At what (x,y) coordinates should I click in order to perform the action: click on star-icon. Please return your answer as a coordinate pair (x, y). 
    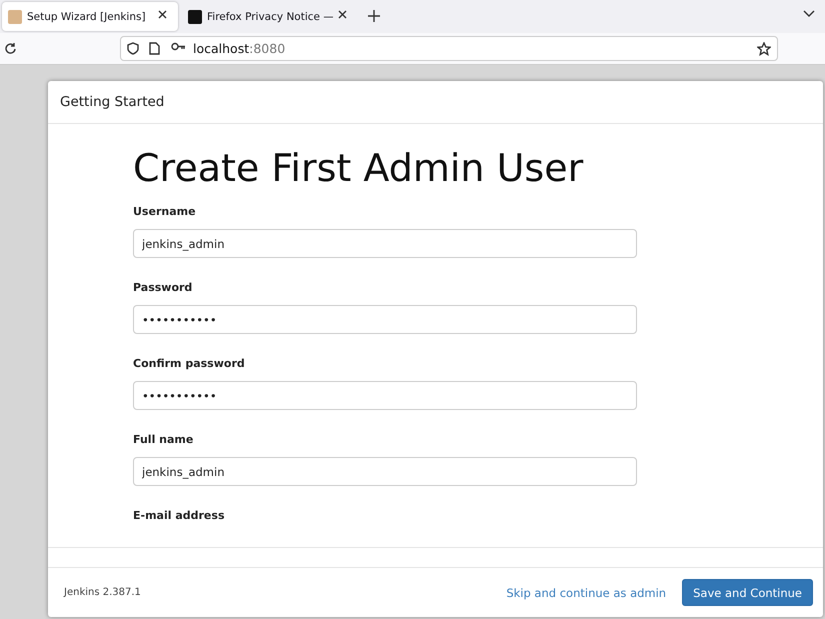
    Looking at the image, I should click on (764, 49).